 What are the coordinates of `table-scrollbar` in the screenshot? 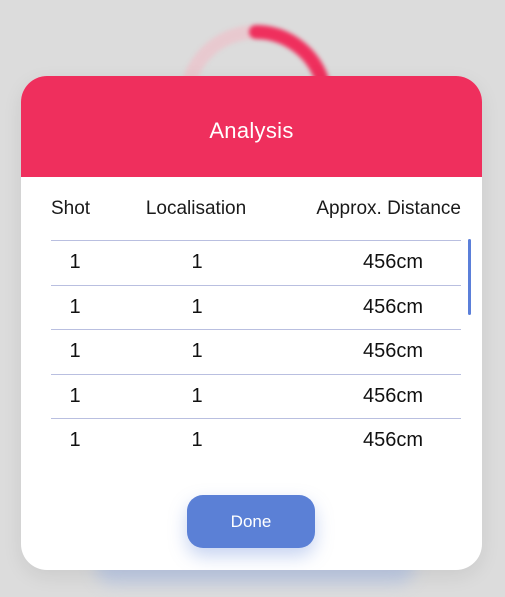 It's located at (469, 277).